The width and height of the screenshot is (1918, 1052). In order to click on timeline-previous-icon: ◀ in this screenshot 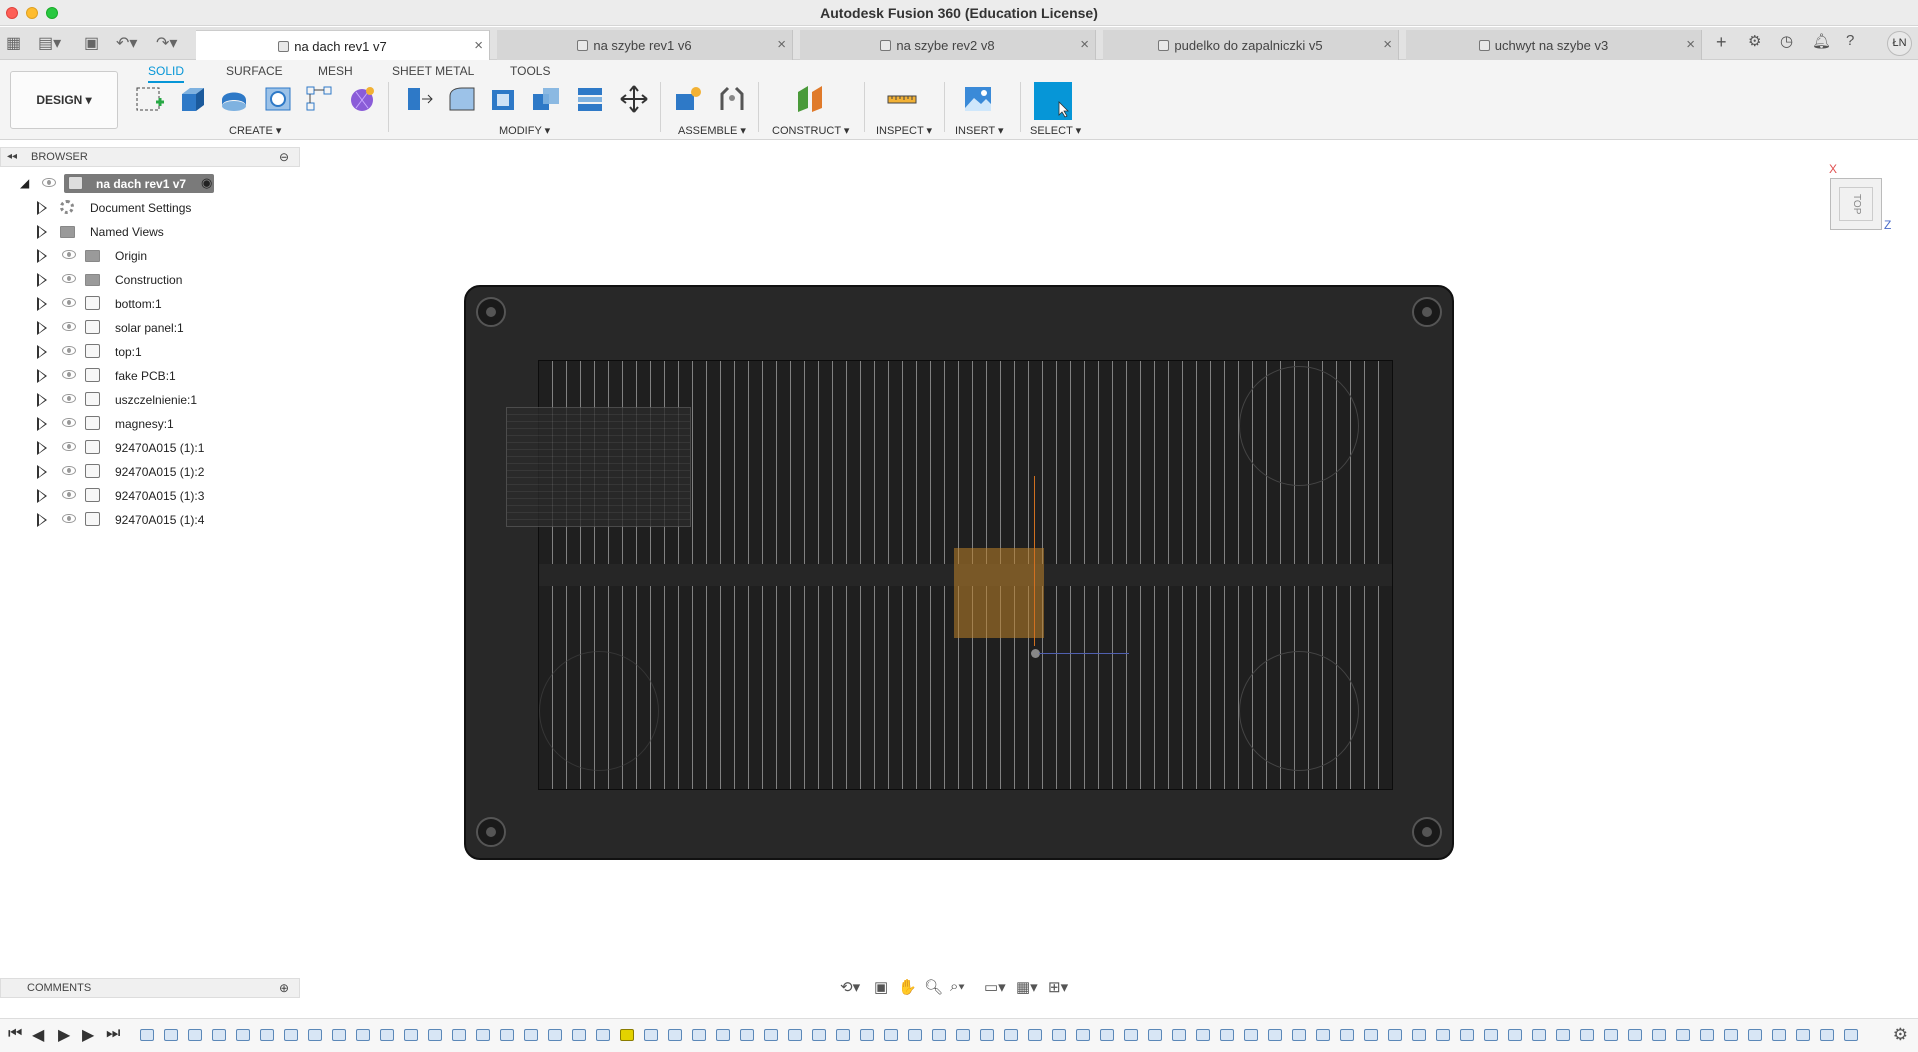, I will do `click(38, 1035)`.